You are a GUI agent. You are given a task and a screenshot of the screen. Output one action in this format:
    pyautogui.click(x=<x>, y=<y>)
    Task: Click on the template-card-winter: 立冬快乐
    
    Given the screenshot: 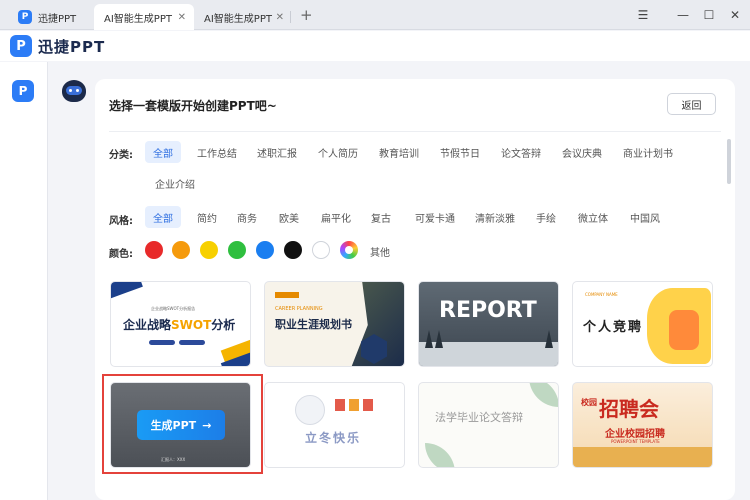 What is the action you would take?
    pyautogui.click(x=334, y=425)
    